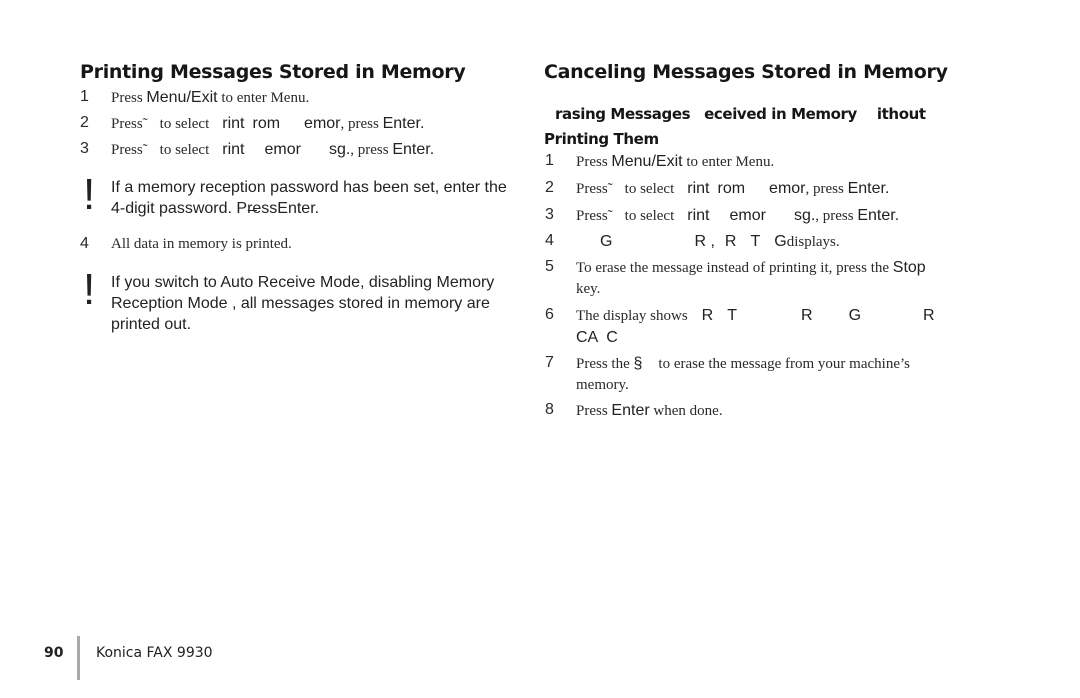 This screenshot has height=698, width=1080. What do you see at coordinates (549, 362) in the screenshot?
I see `step-number: 7` at bounding box center [549, 362].